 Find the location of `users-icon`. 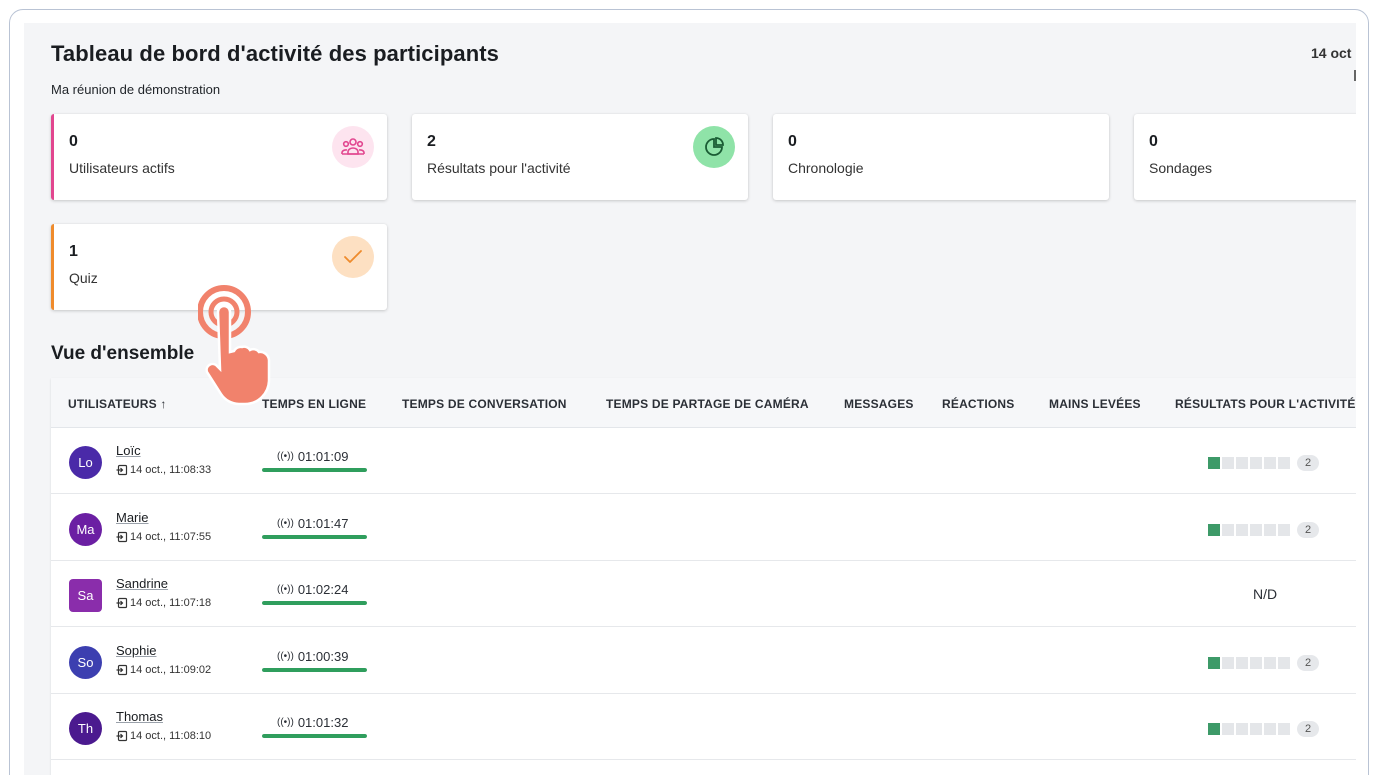

users-icon is located at coordinates (353, 147).